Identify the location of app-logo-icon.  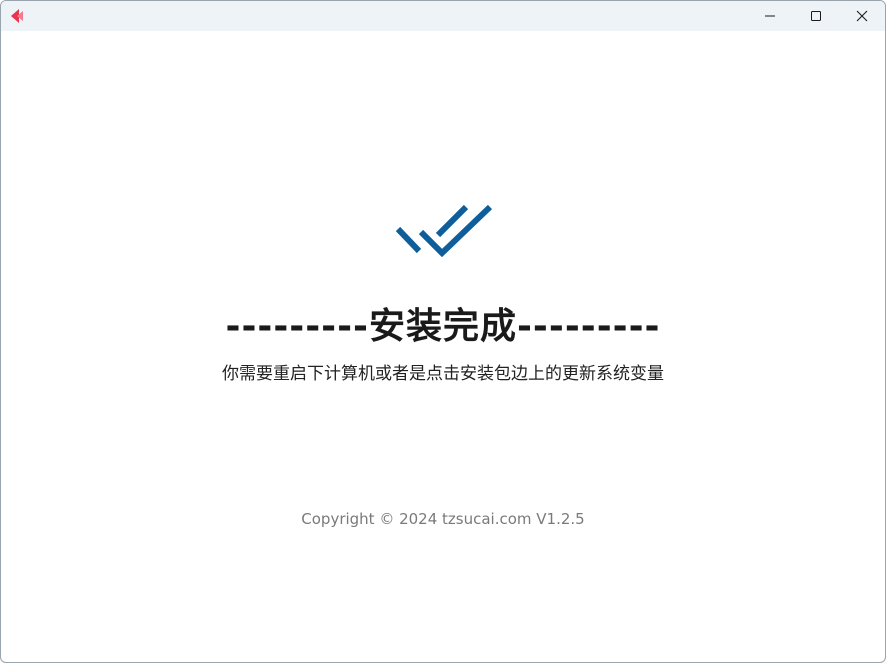
(17, 16).